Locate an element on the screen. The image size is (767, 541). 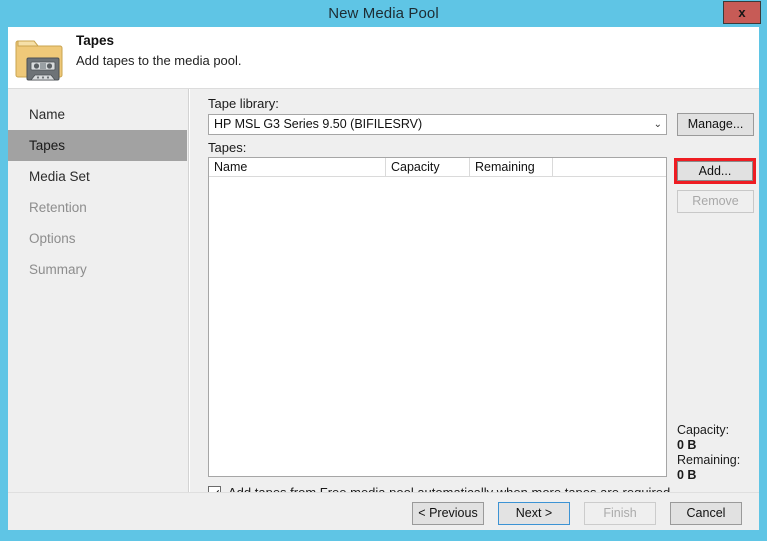
column-header-blank is located at coordinates (609, 167).